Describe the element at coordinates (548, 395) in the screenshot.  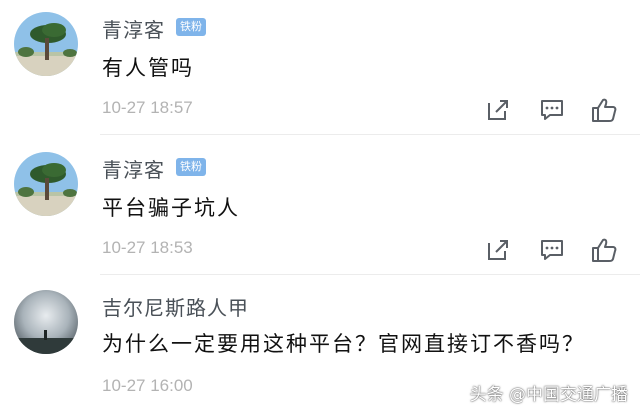
I see `watermark: 头条 @中国交通广播` at that location.